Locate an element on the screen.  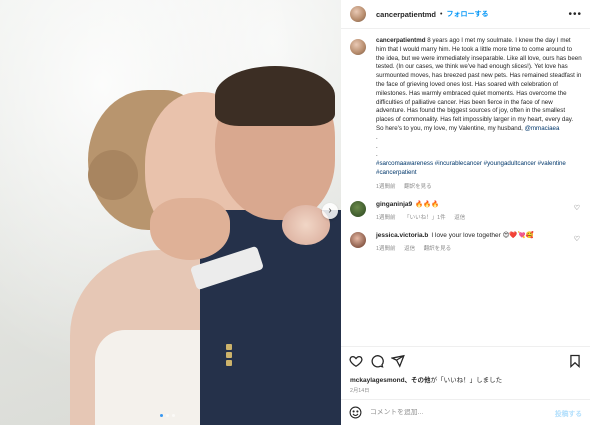
comment-input is located at coordinates (462, 412).